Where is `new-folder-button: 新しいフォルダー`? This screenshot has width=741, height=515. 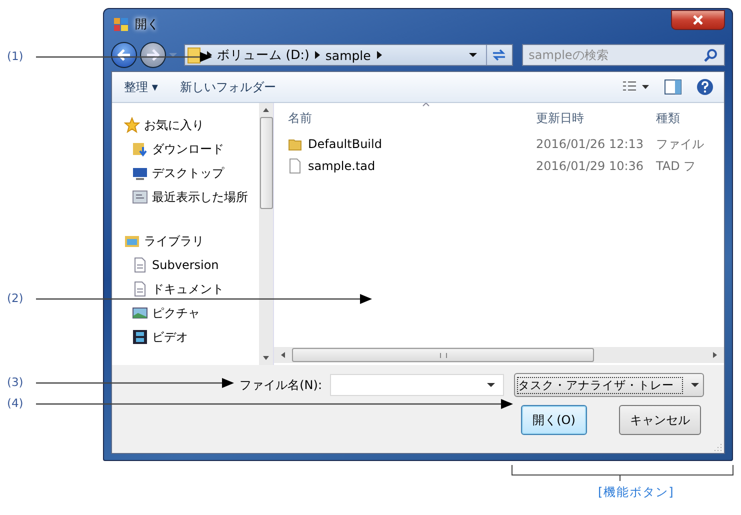 new-folder-button: 新しいフォルダー is located at coordinates (228, 87).